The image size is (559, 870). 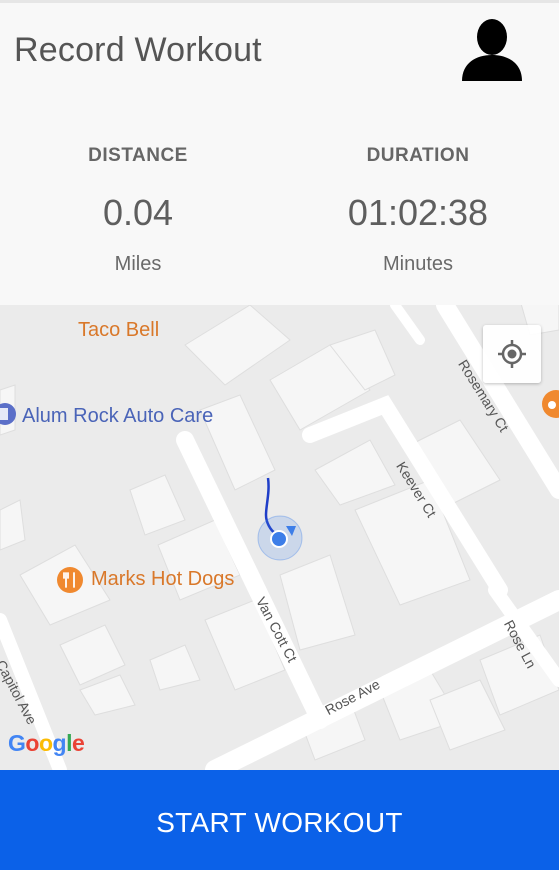 I want to click on start-workout-button: START WORKOUT, so click(x=279, y=820).